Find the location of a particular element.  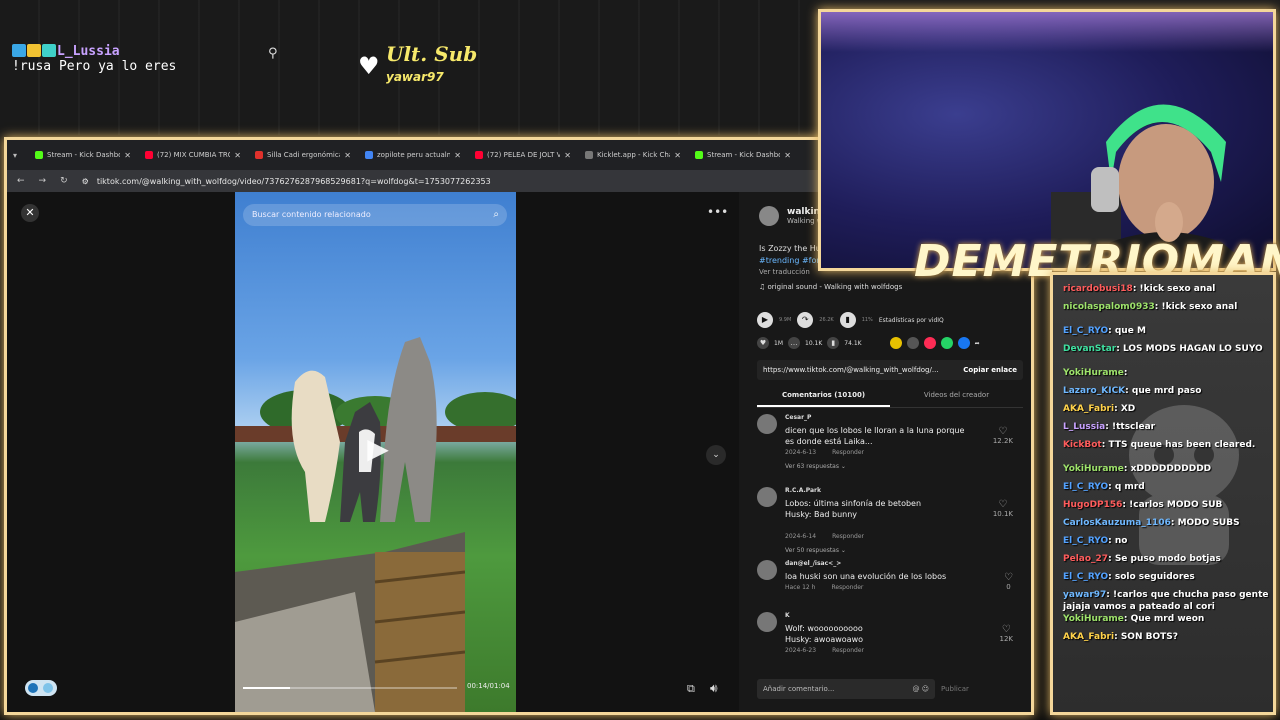

chat-username: ricardobusi18 is located at coordinates (1098, 289).